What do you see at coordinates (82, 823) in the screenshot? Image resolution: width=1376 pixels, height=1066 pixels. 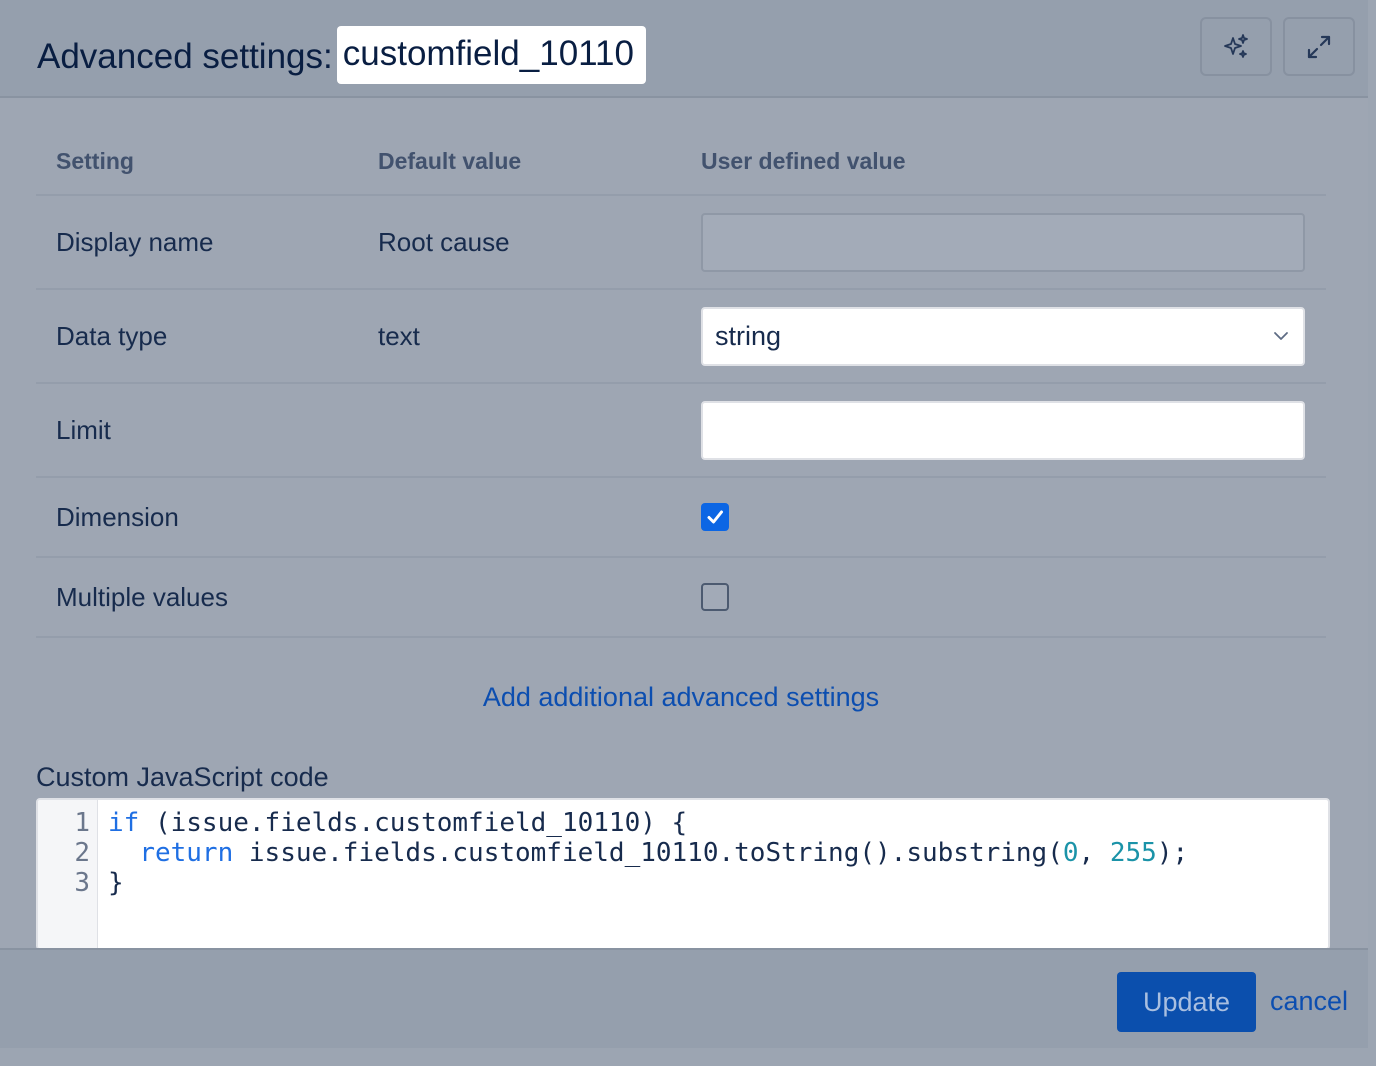 I see `line-number: 1` at bounding box center [82, 823].